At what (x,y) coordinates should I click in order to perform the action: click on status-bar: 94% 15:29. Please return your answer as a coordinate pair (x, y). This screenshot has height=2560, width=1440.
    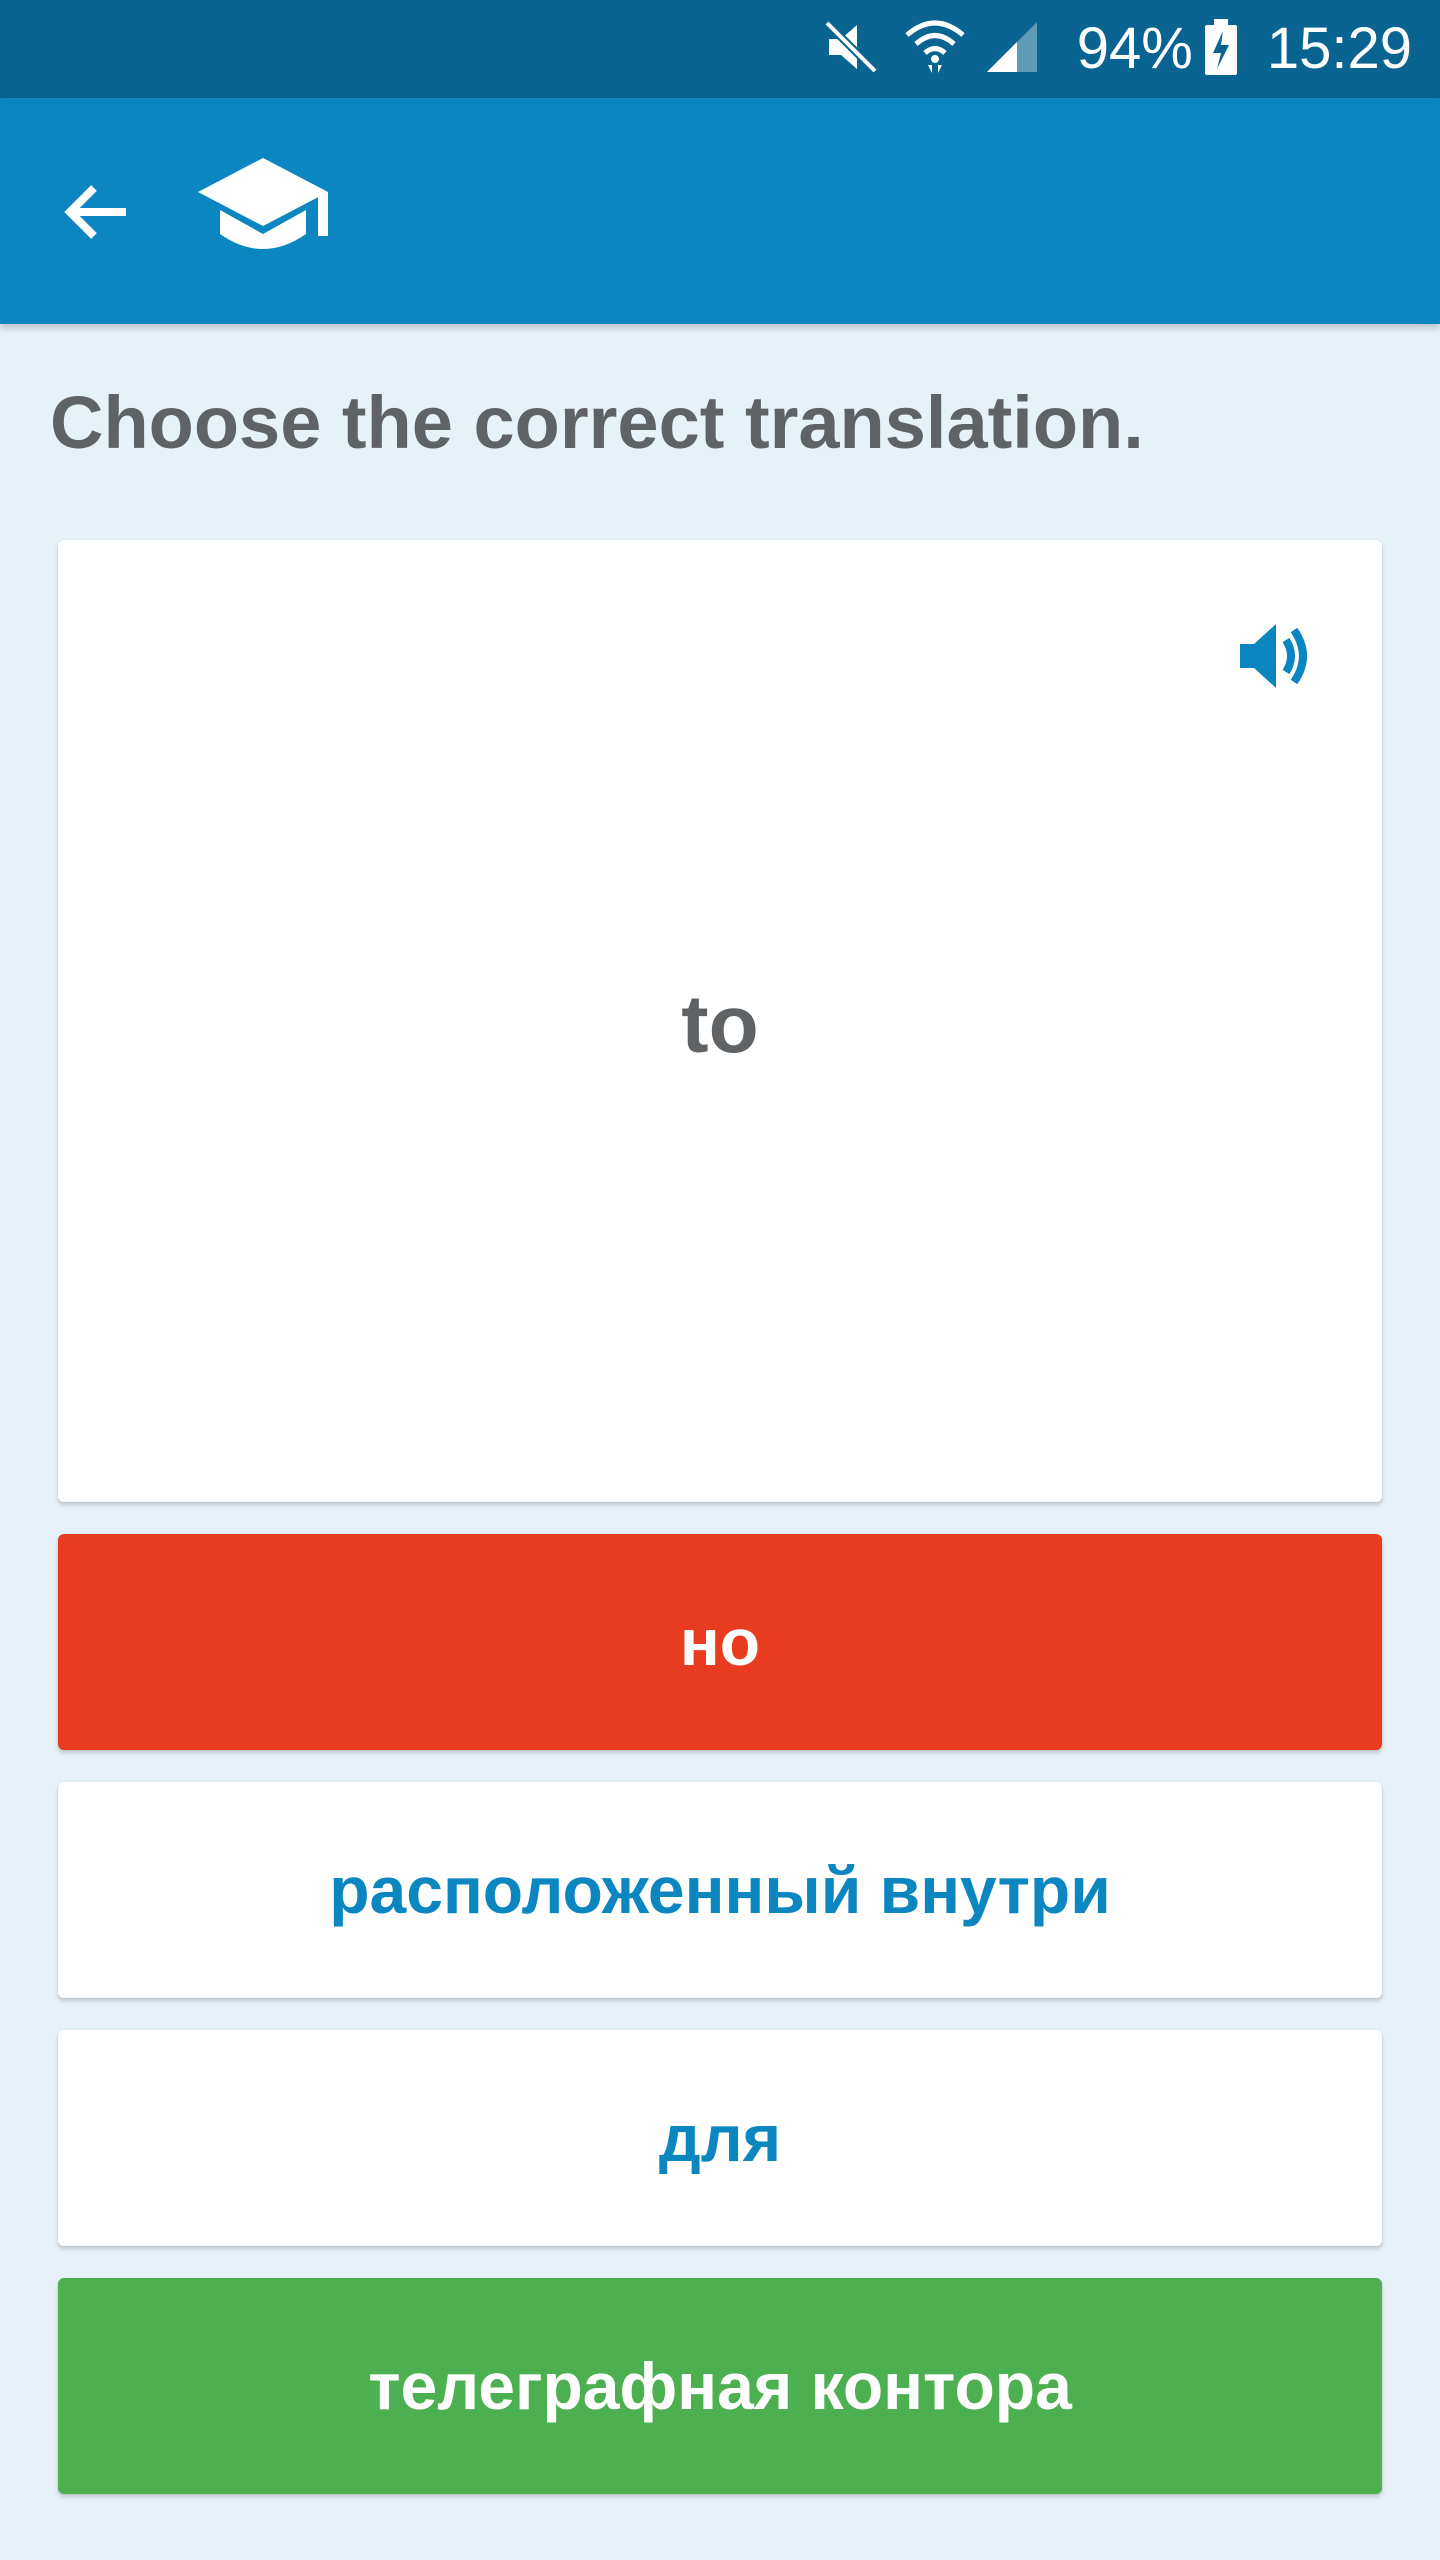
    Looking at the image, I should click on (720, 49).